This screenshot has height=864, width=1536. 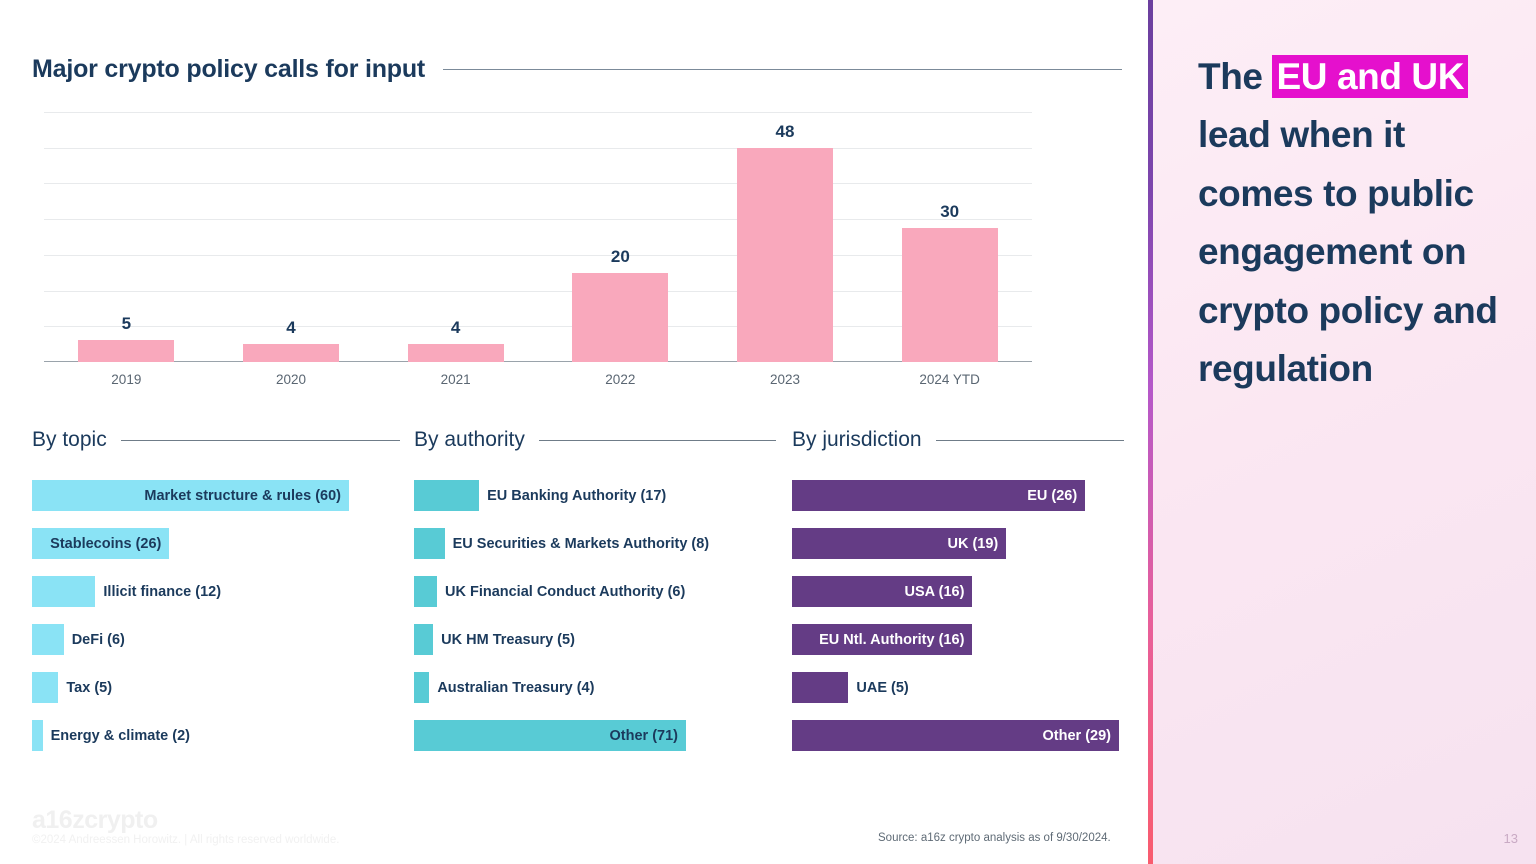 What do you see at coordinates (882, 687) in the screenshot?
I see `bar-label: UAE (5)` at bounding box center [882, 687].